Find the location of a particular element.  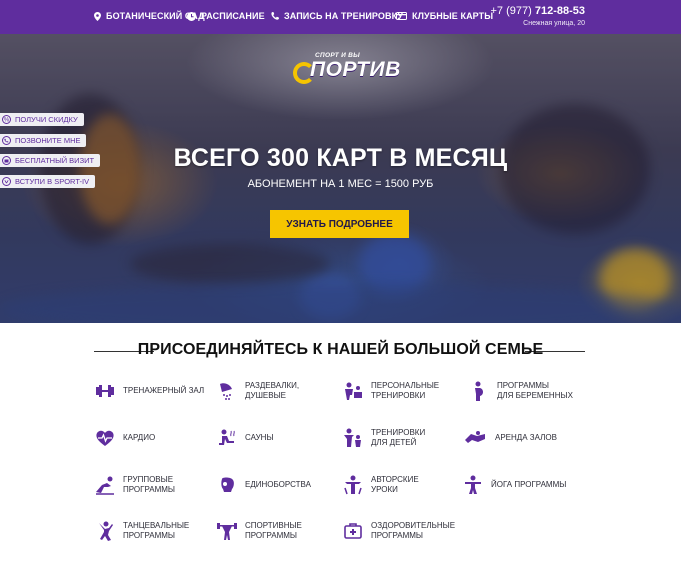

feature-pregnancy: Программы для беременных is located at coordinates (520, 391).